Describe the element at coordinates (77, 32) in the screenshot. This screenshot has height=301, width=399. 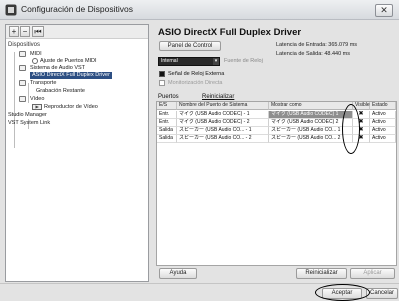
I see `devices-toolbar: + − ⏮` at that location.